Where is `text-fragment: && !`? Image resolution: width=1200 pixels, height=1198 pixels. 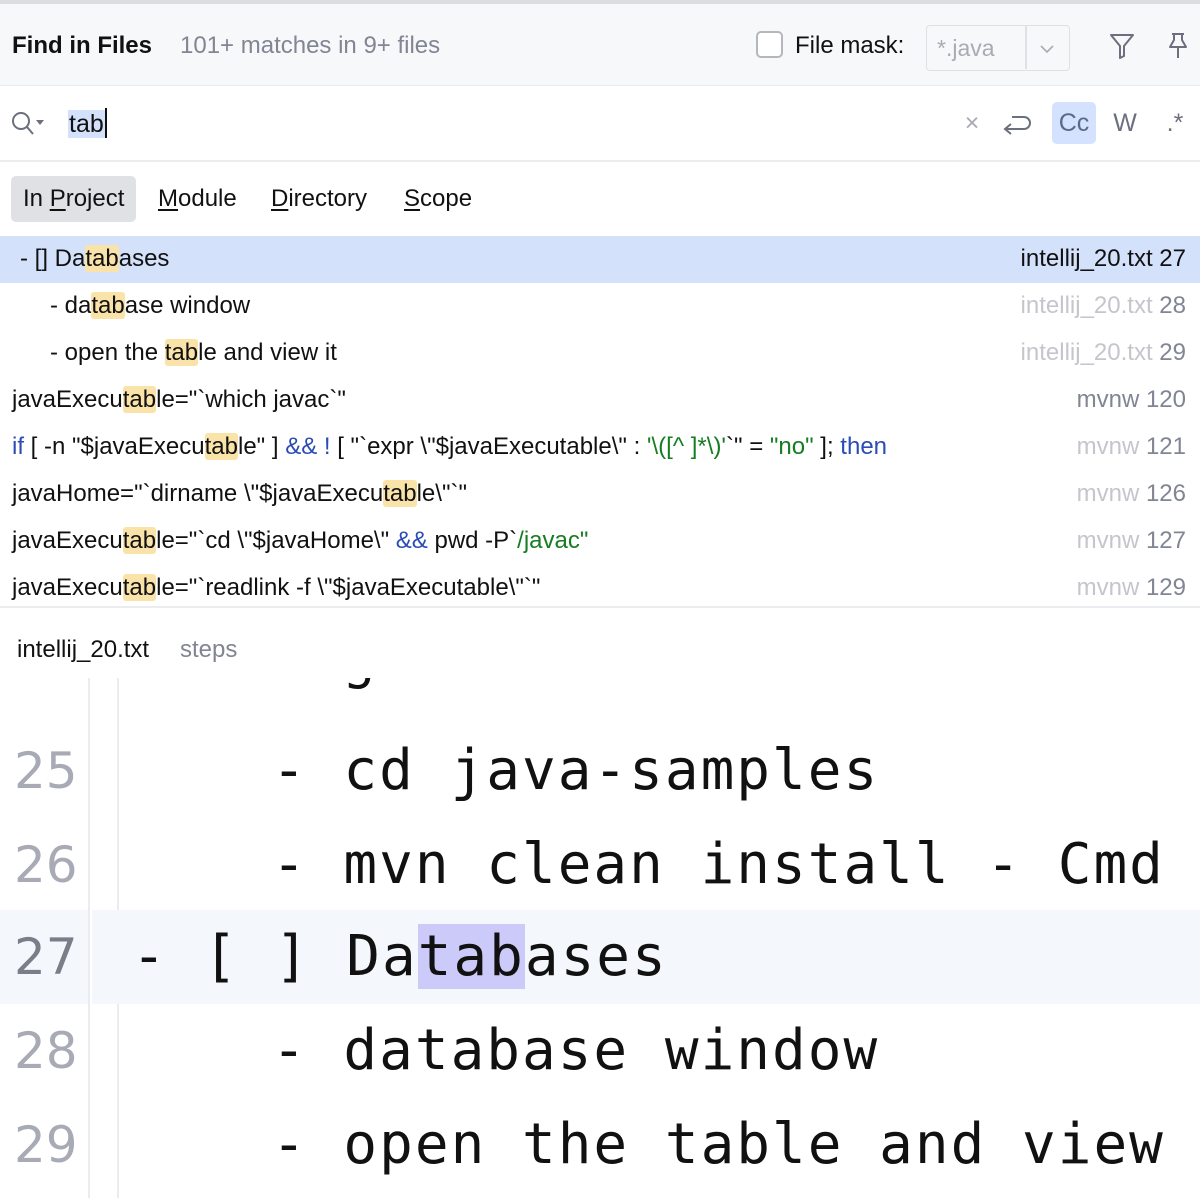 text-fragment: && ! is located at coordinates (308, 446).